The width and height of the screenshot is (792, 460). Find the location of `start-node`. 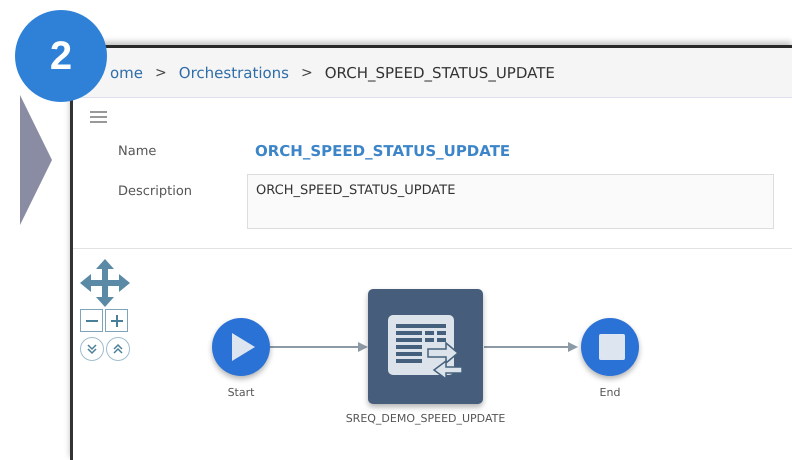

start-node is located at coordinates (241, 347).